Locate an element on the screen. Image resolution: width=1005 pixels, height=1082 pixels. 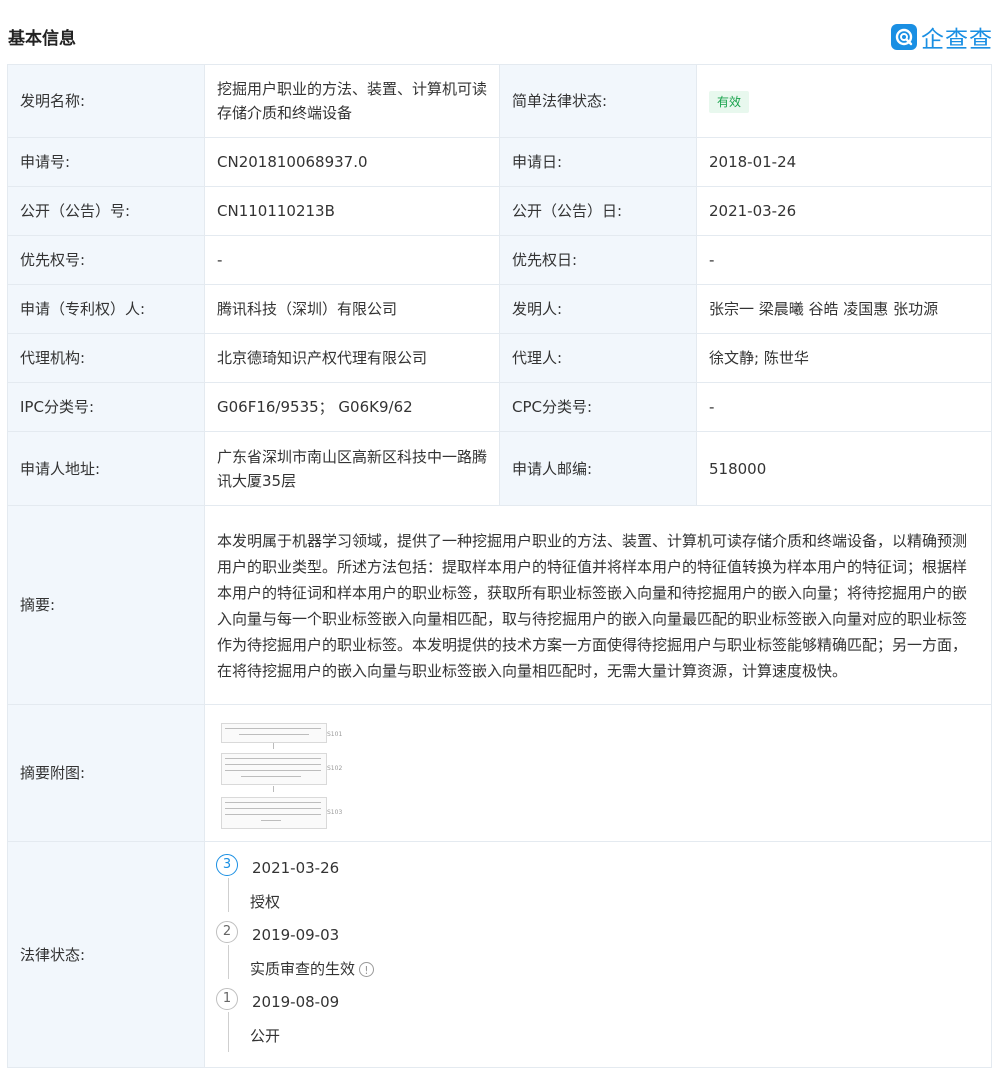
timeline-date: 2021-03-26 is located at coordinates (296, 868).